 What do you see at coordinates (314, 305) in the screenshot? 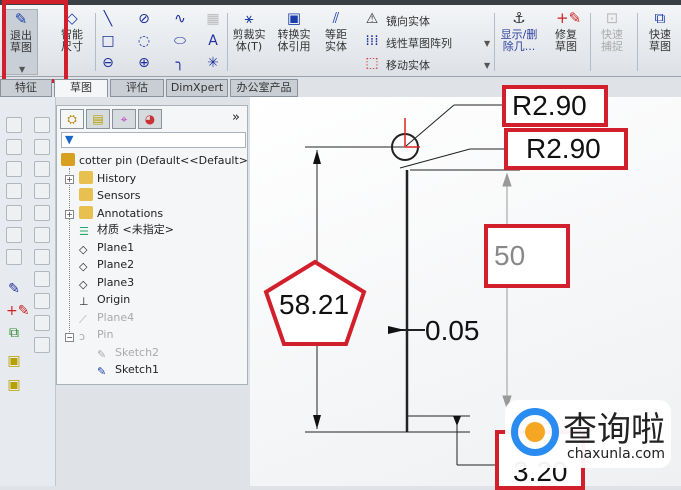
I see `dimension-58-21: 58.21` at bounding box center [314, 305].